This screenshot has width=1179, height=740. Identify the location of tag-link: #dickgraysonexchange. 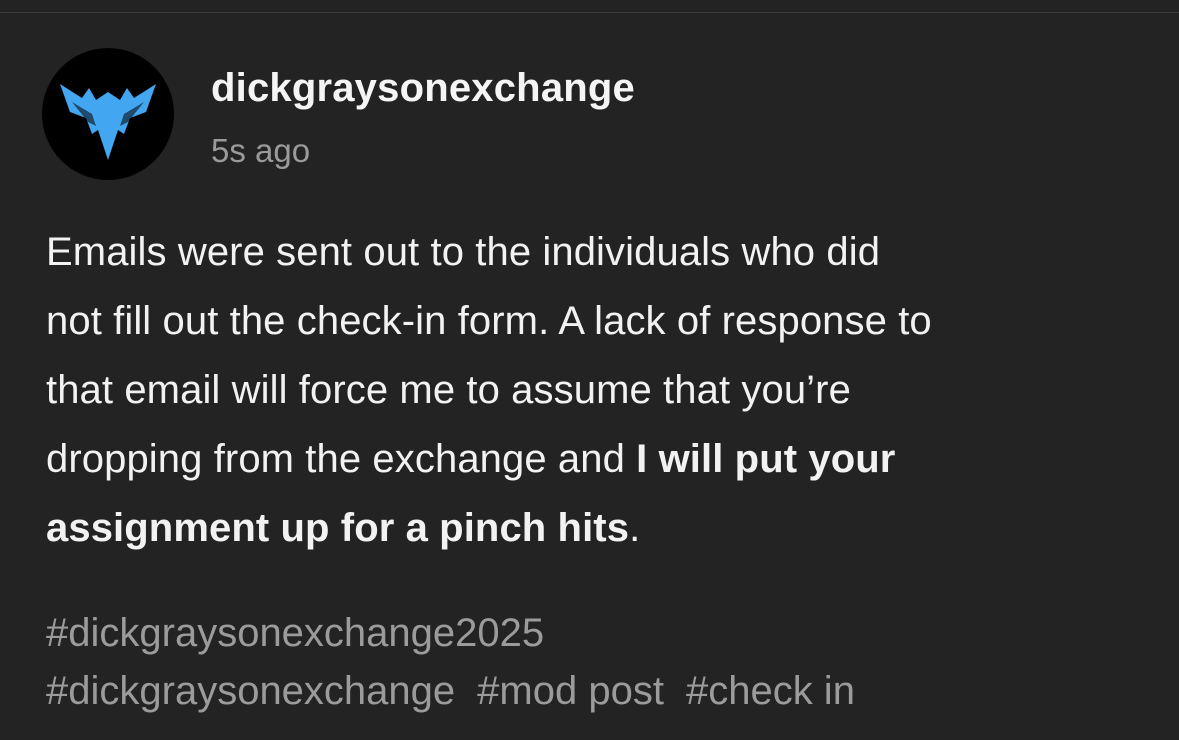
(250, 691).